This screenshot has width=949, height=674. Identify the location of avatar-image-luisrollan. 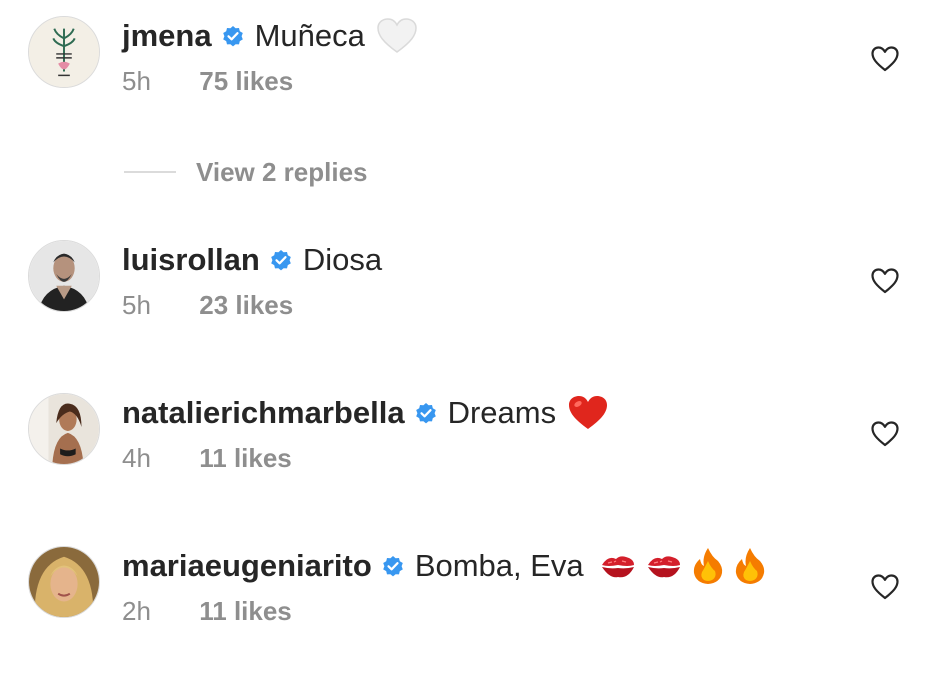
(64, 276).